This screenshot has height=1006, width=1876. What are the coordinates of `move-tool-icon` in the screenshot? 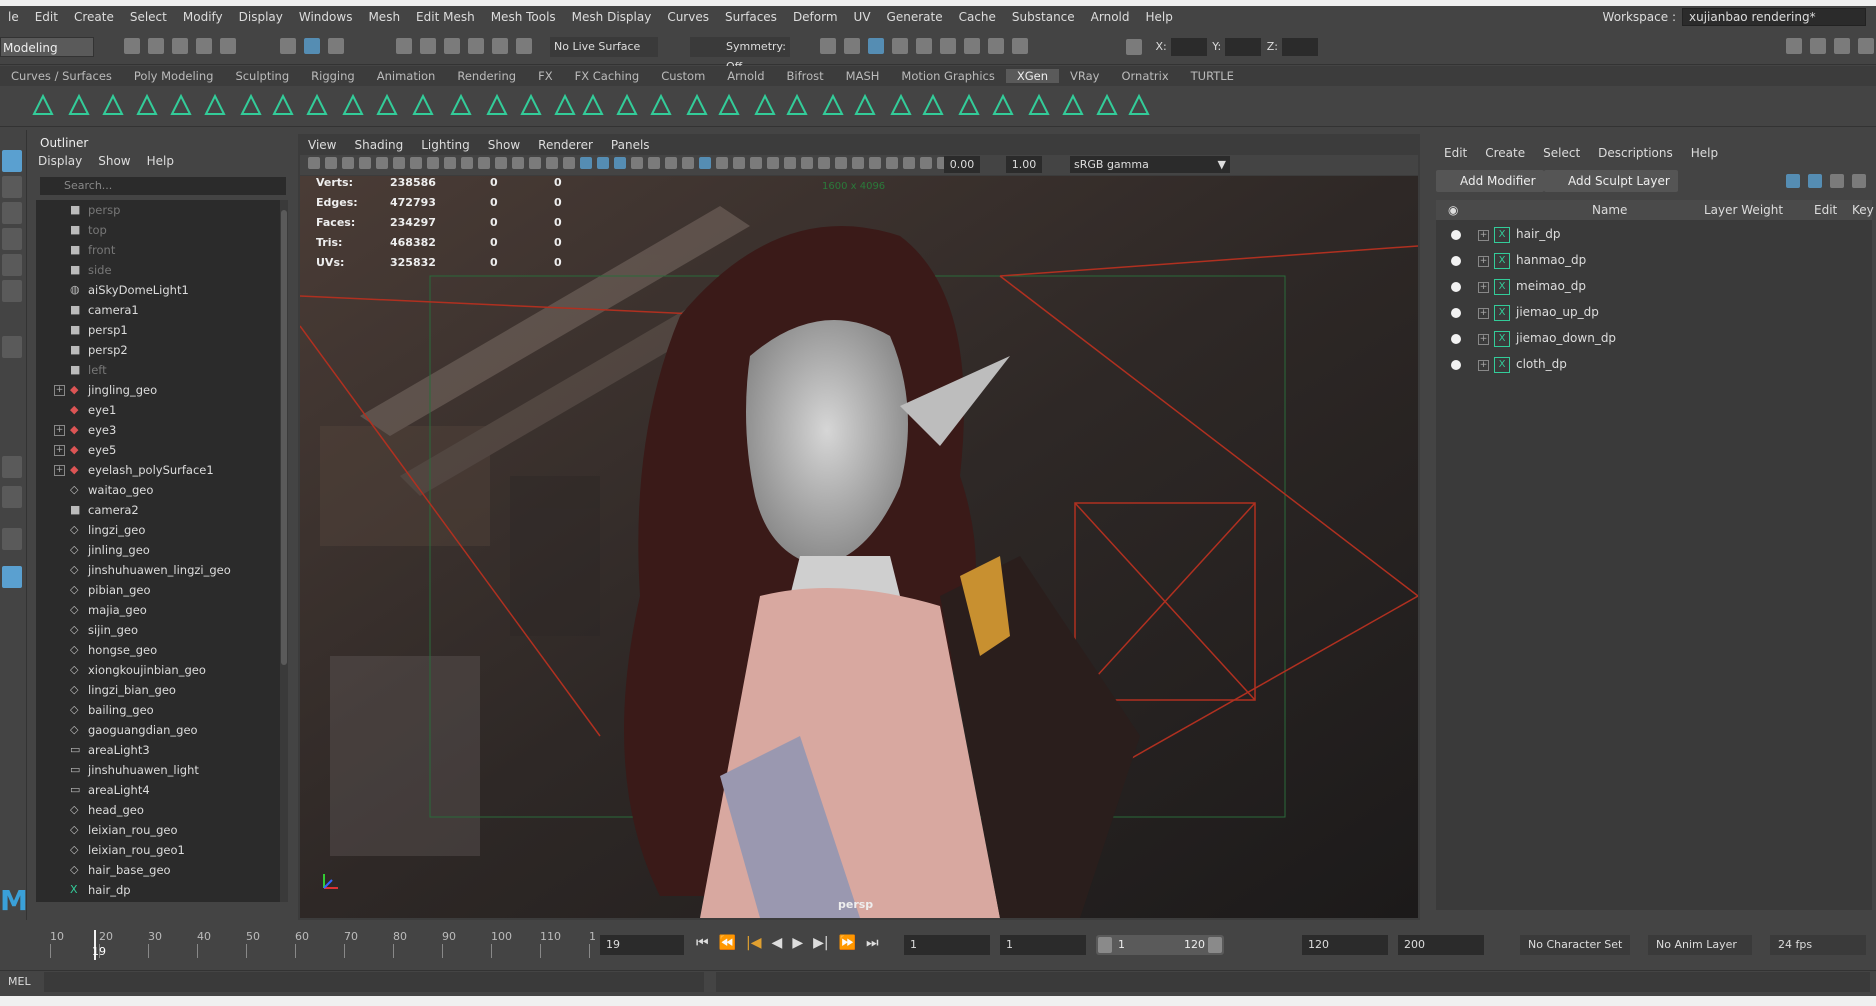 It's located at (12, 239).